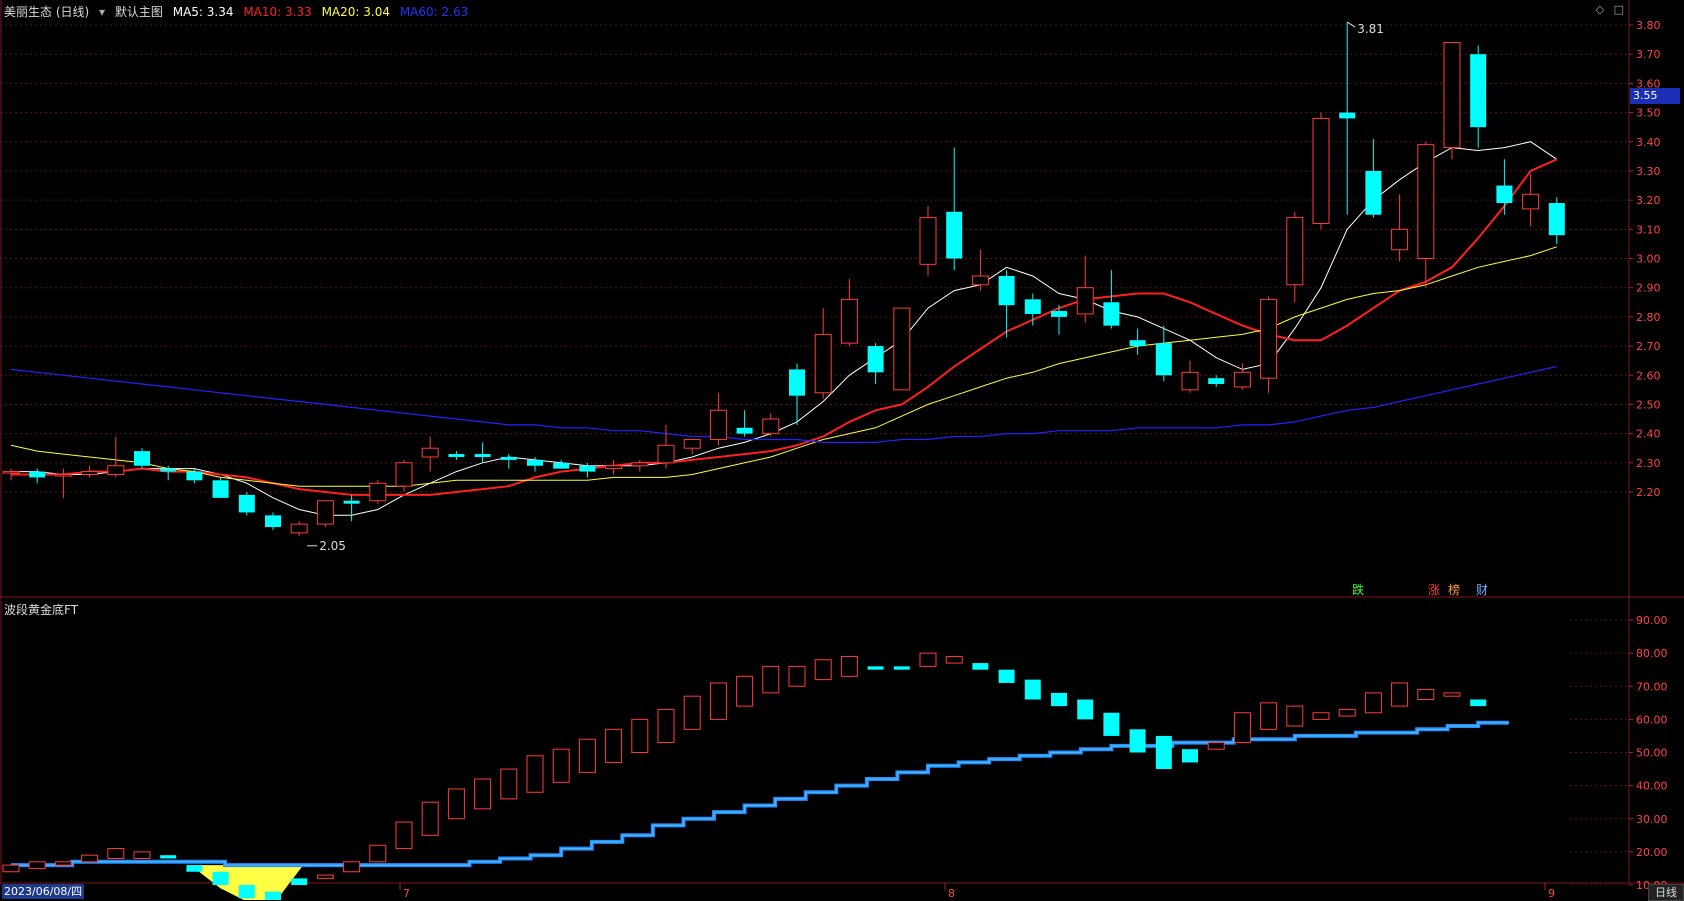 This screenshot has width=1684, height=901. I want to click on corner-icons: ◇ □, so click(1610, 9).